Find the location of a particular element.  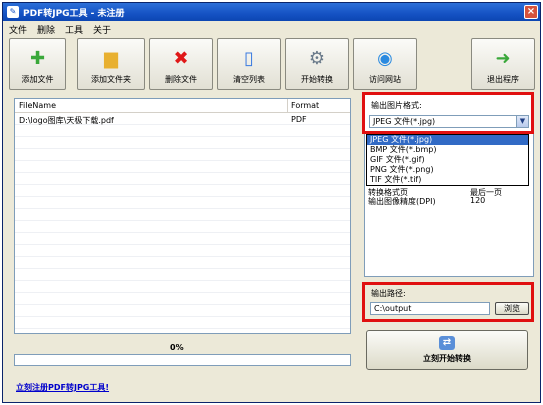

delete-file-button: ✖ 删除文件 is located at coordinates (181, 64).